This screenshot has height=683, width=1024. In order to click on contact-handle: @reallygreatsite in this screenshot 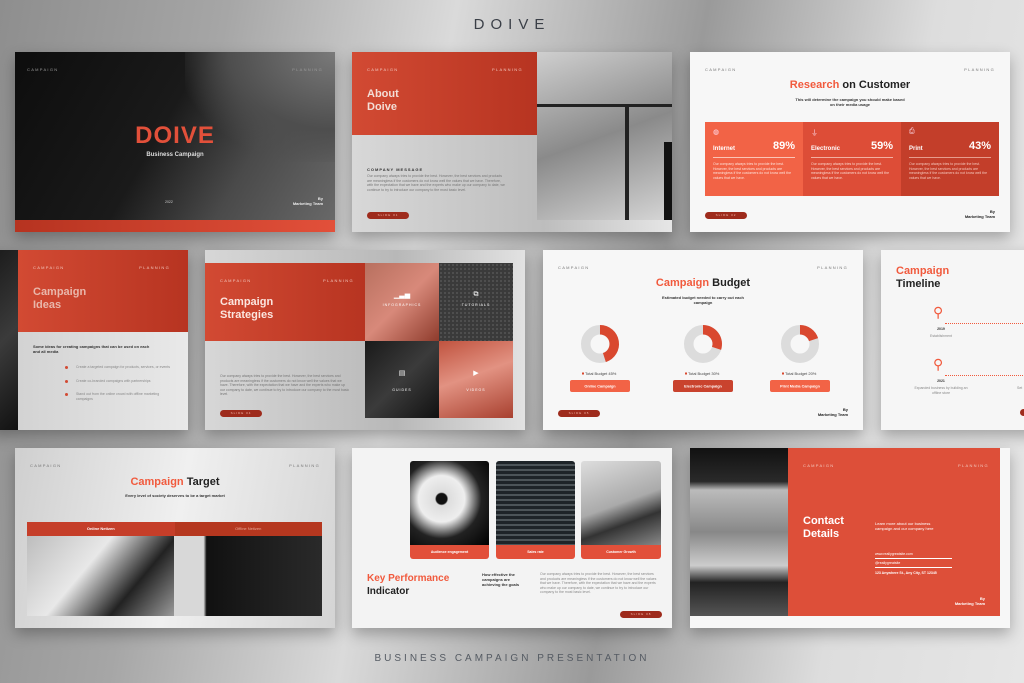, I will do `click(913, 564)`.